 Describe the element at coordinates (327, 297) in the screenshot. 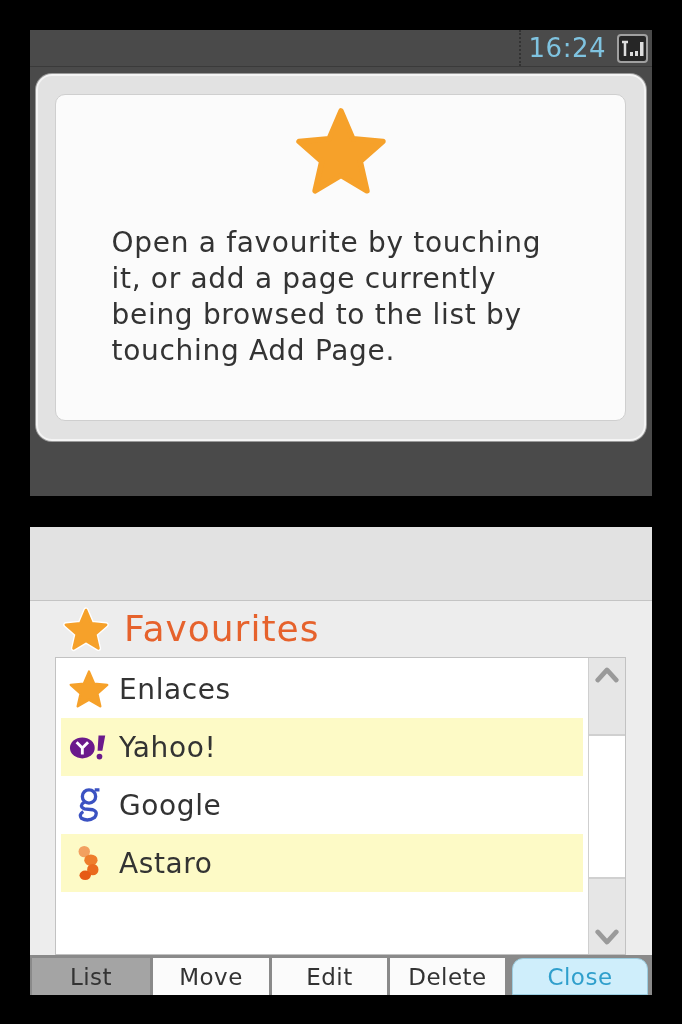

I see `help-text: Open a favourite by touching it, or add a page currently being browsed to the list by touching Add Page.` at that location.